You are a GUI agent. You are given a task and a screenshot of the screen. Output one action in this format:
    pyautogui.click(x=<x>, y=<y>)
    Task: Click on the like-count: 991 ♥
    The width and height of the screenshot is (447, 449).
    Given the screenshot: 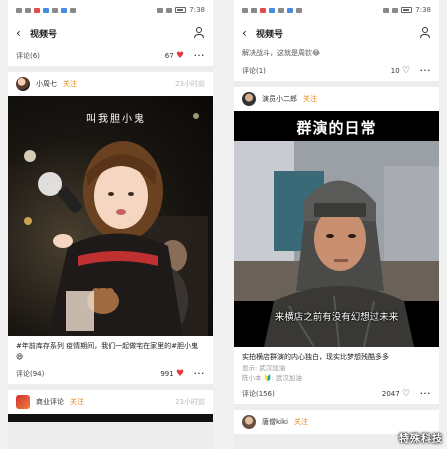 What is the action you would take?
    pyautogui.click(x=172, y=374)
    